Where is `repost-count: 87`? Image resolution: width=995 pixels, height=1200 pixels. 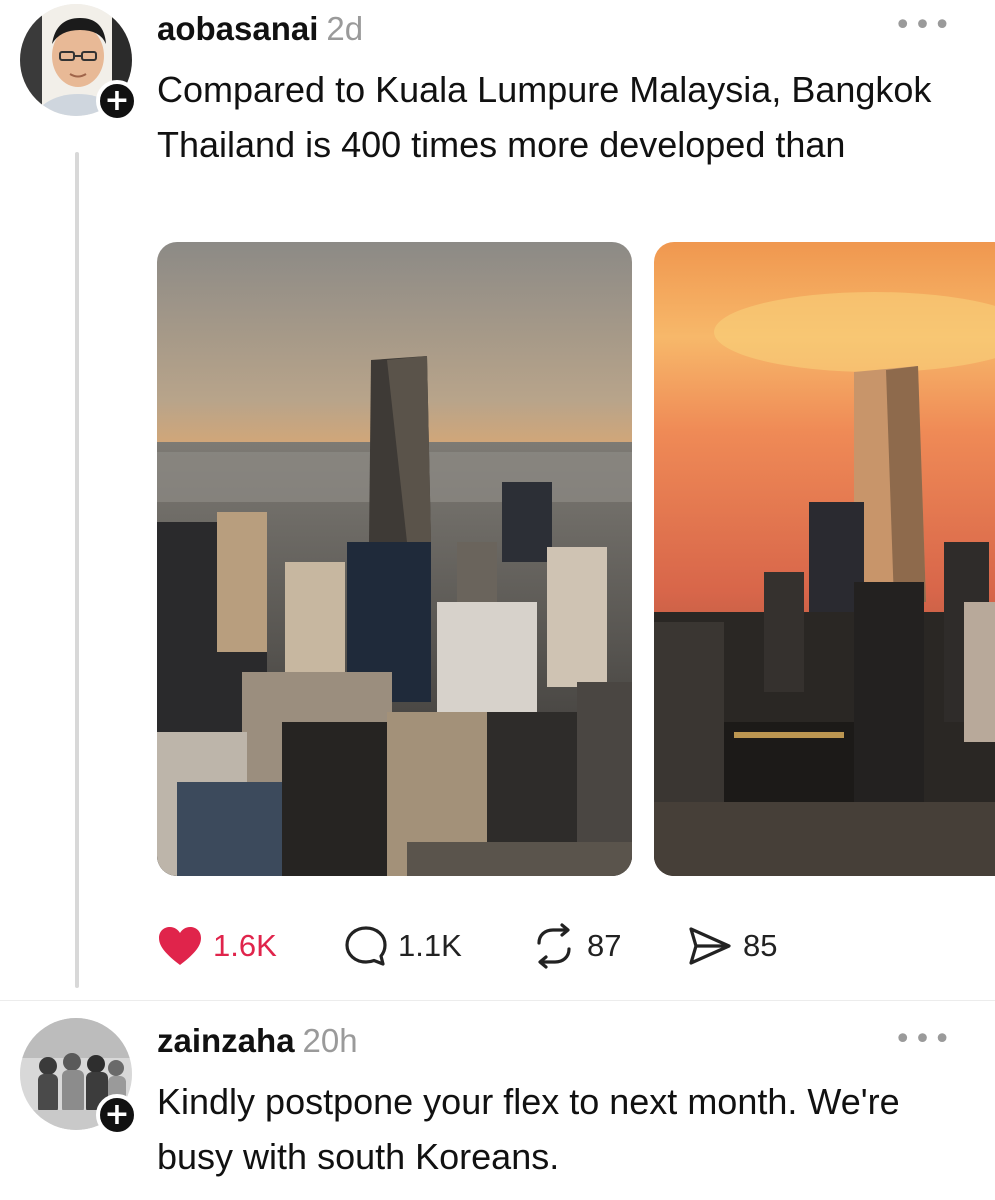 repost-count: 87 is located at coordinates (604, 945).